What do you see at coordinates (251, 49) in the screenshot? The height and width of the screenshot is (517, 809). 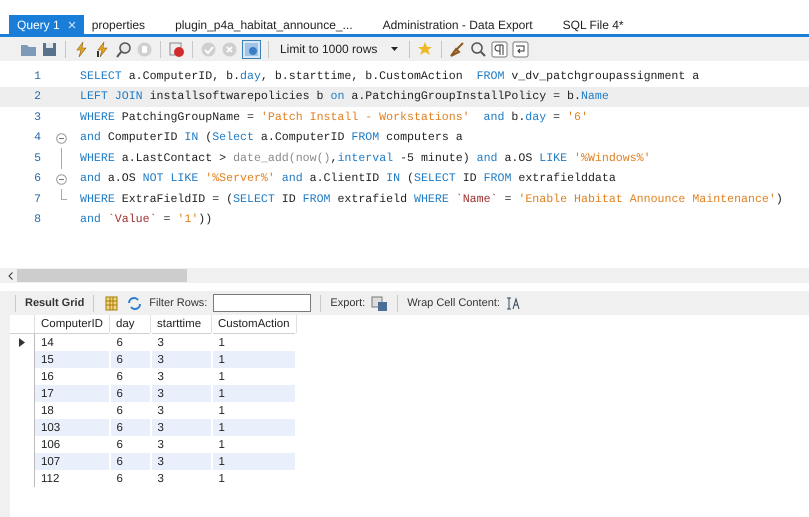 I see `autocommit-toggle` at bounding box center [251, 49].